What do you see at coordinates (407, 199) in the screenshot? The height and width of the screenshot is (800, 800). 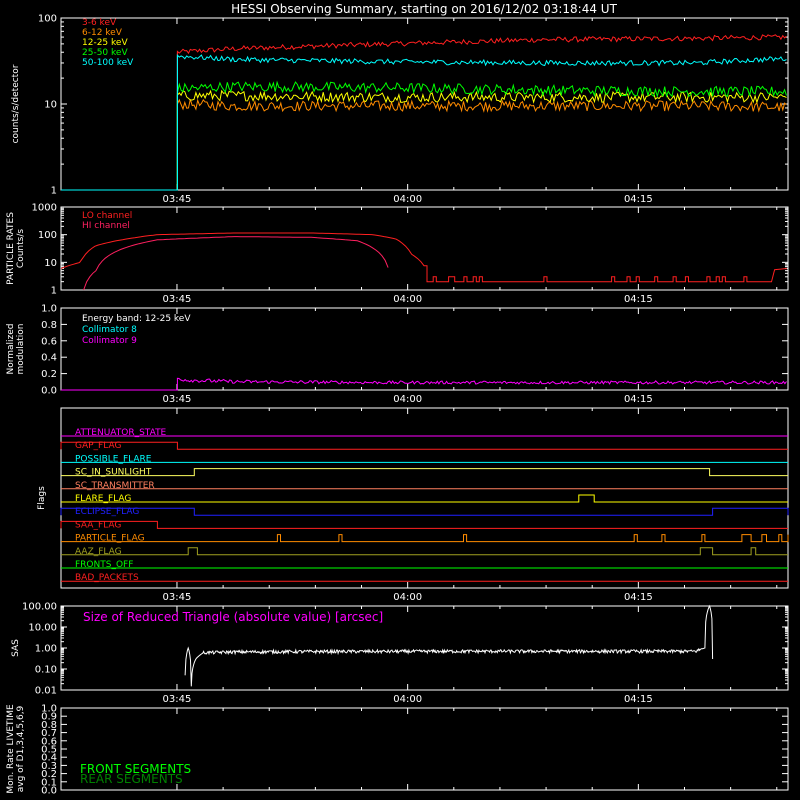 I see `lightcurve-x-tick-label: 04:00` at bounding box center [407, 199].